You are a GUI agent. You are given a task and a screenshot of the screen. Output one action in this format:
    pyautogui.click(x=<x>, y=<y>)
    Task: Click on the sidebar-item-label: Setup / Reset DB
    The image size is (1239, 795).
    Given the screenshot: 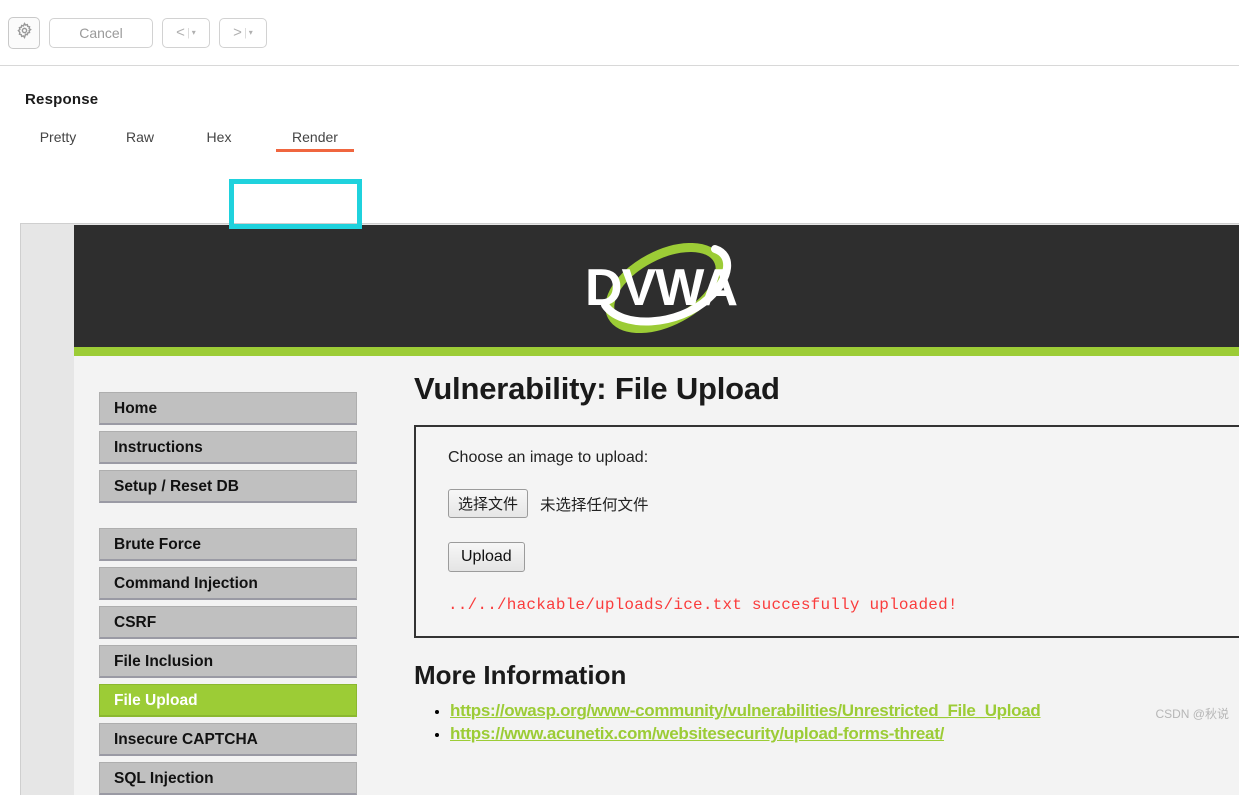 What is the action you would take?
    pyautogui.click(x=176, y=486)
    